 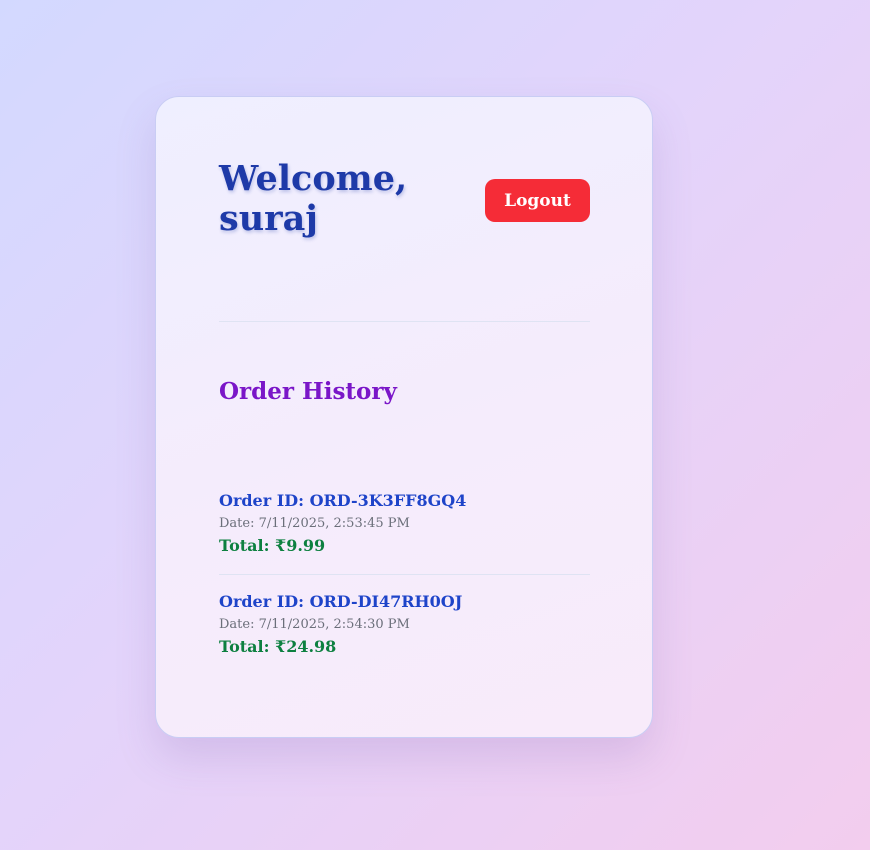 What do you see at coordinates (537, 200) in the screenshot?
I see `logout-button: Logout` at bounding box center [537, 200].